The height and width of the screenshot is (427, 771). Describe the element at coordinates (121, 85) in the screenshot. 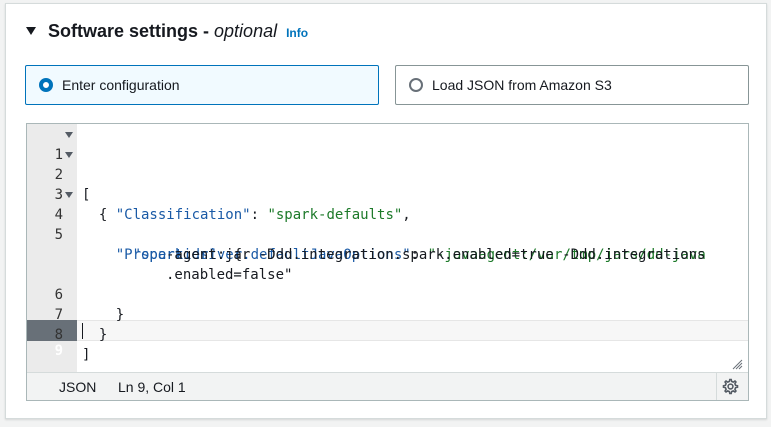

I see `enter-configuration-label: Enter configuration` at that location.